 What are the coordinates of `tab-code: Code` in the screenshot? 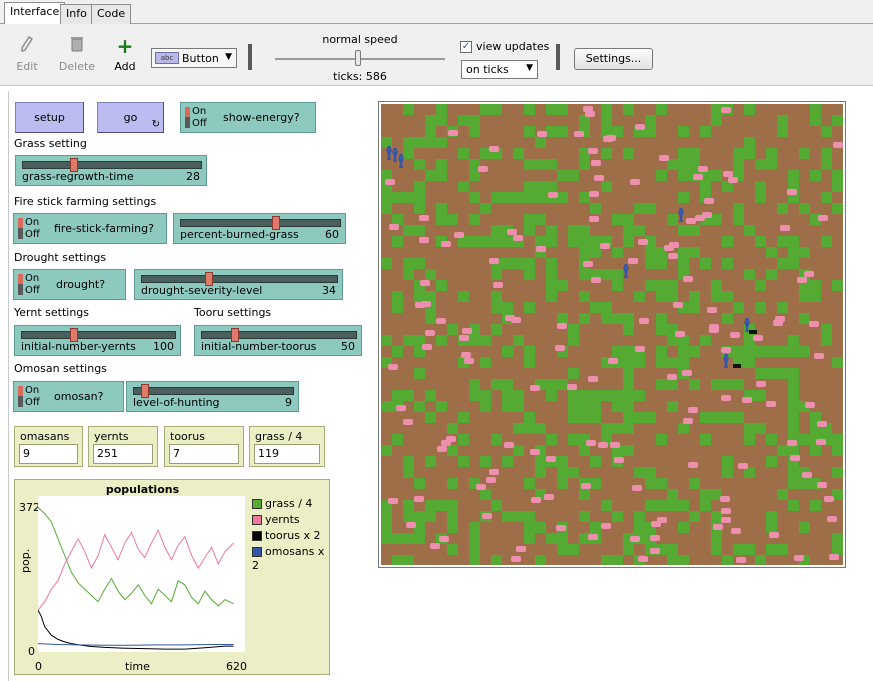 It's located at (111, 14).